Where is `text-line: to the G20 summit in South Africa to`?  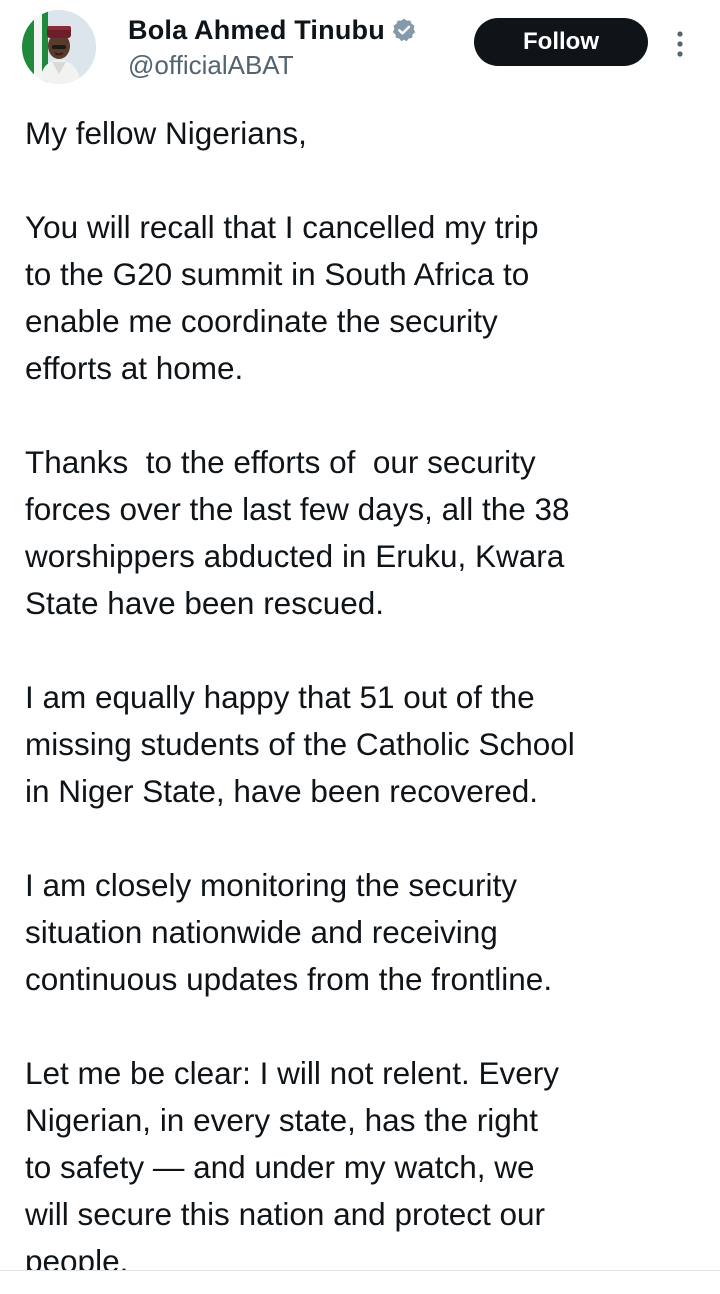
text-line: to the G20 summit in South Africa to is located at coordinates (277, 274).